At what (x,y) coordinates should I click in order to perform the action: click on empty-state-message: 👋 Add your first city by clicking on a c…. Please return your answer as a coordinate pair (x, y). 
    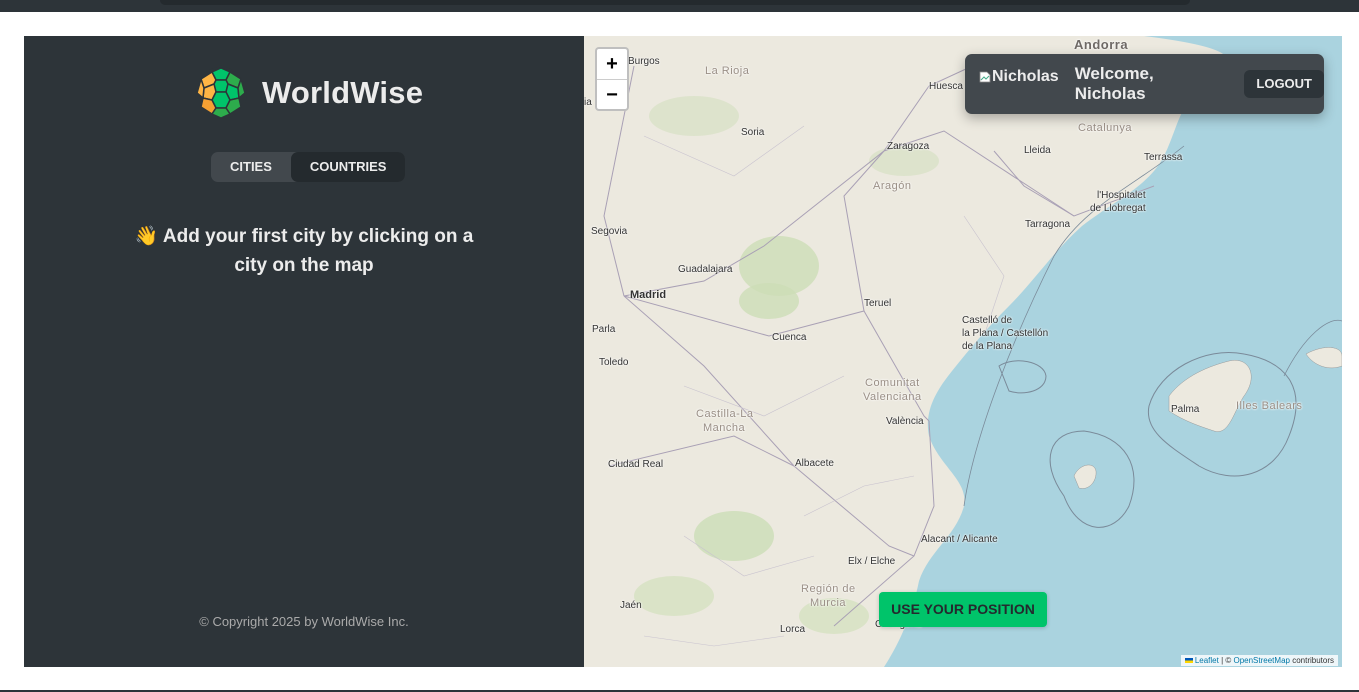
    Looking at the image, I should click on (304, 251).